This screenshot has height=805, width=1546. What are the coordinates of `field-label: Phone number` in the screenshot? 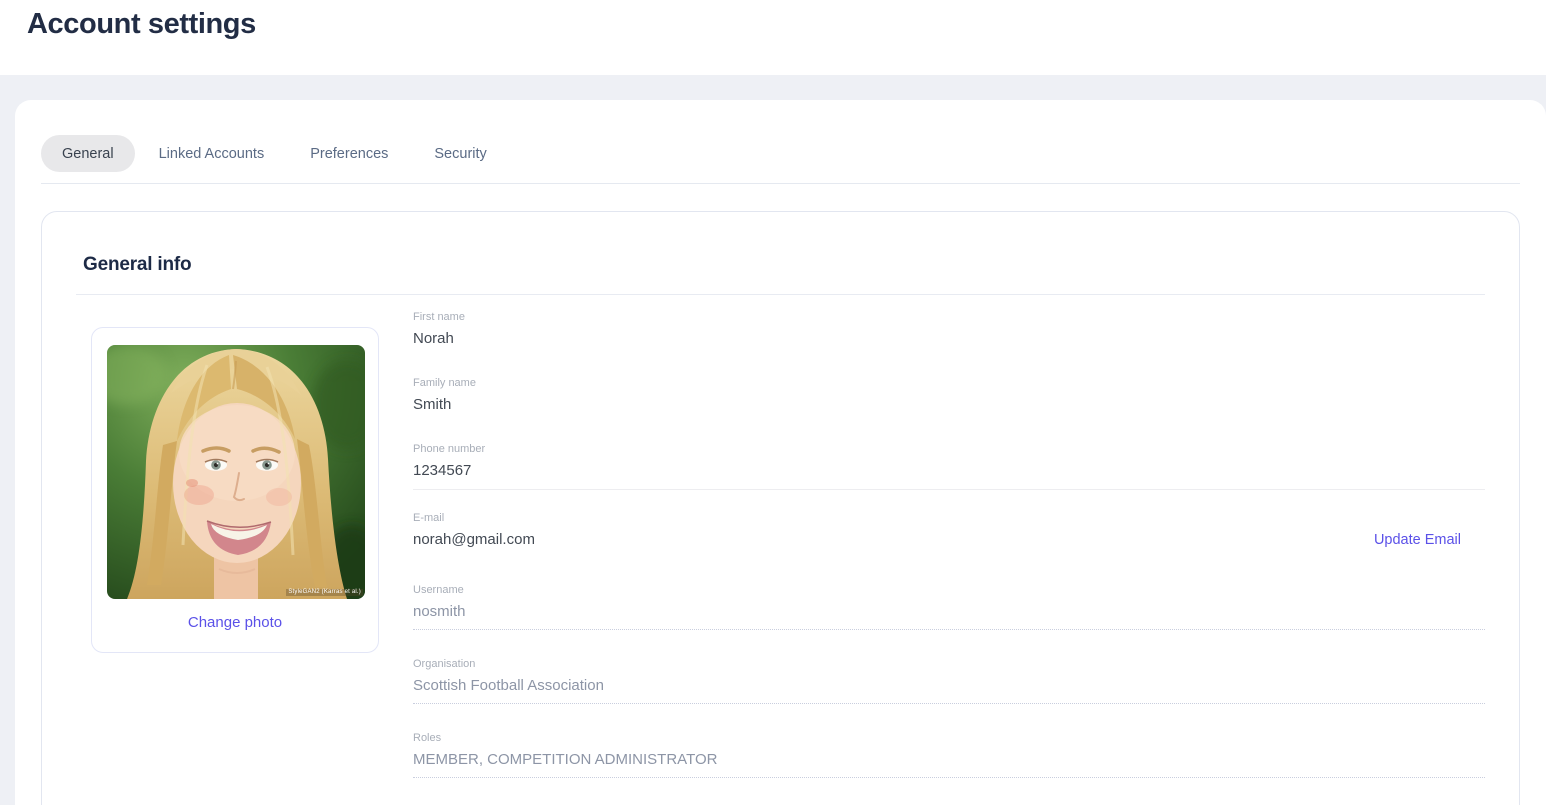 It's located at (449, 449).